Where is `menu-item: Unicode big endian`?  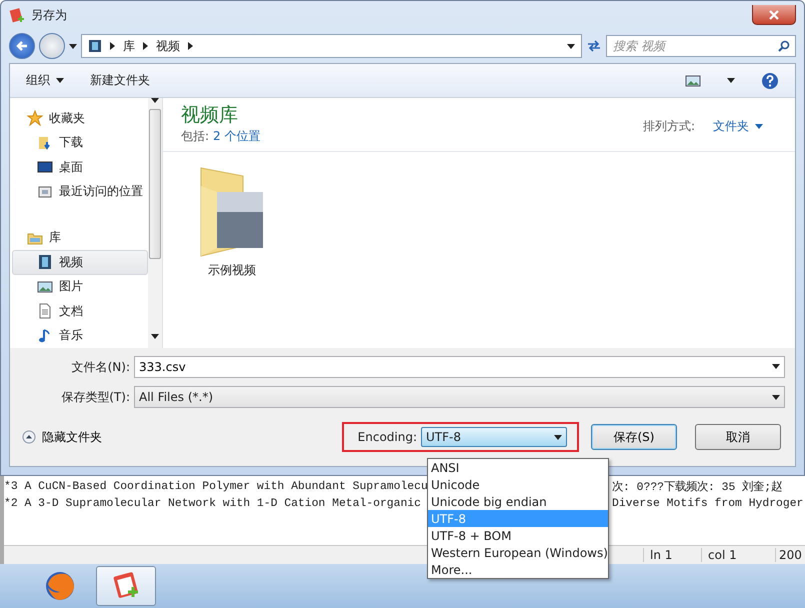 menu-item: Unicode big endian is located at coordinates (518, 501).